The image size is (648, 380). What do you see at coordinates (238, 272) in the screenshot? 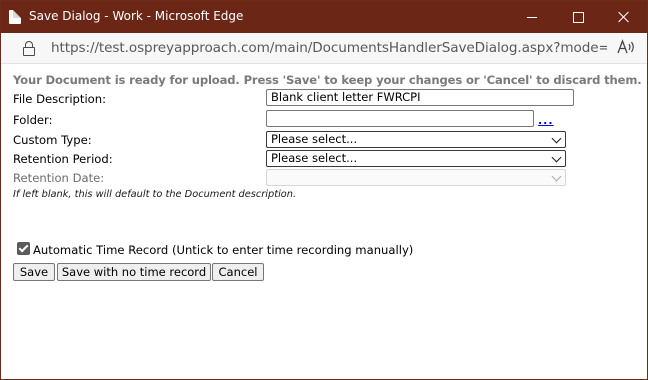
I see `cancel-button: Cancel` at bounding box center [238, 272].